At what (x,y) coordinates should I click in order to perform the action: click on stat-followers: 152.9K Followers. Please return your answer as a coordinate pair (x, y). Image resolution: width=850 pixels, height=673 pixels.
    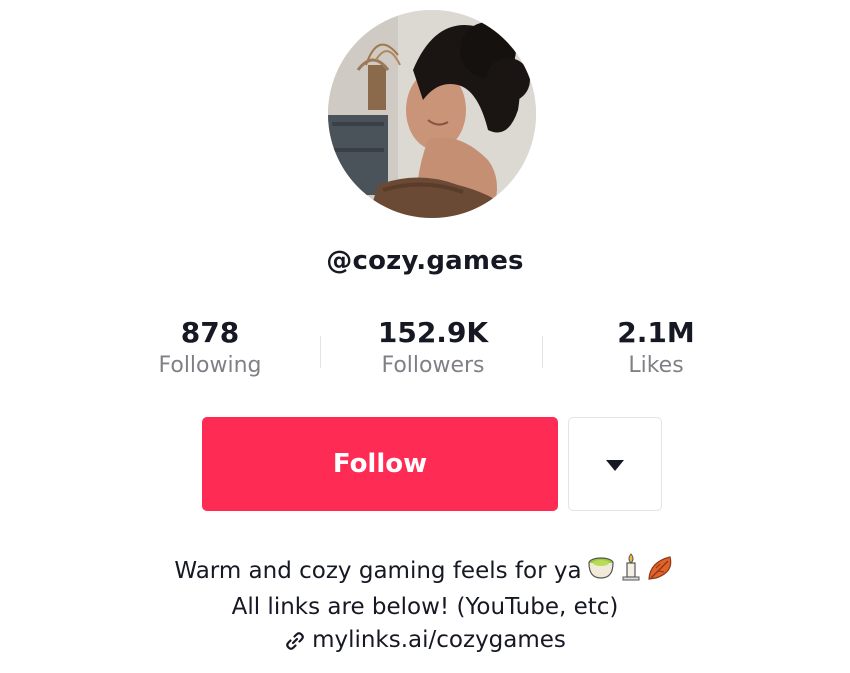
    Looking at the image, I should click on (433, 348).